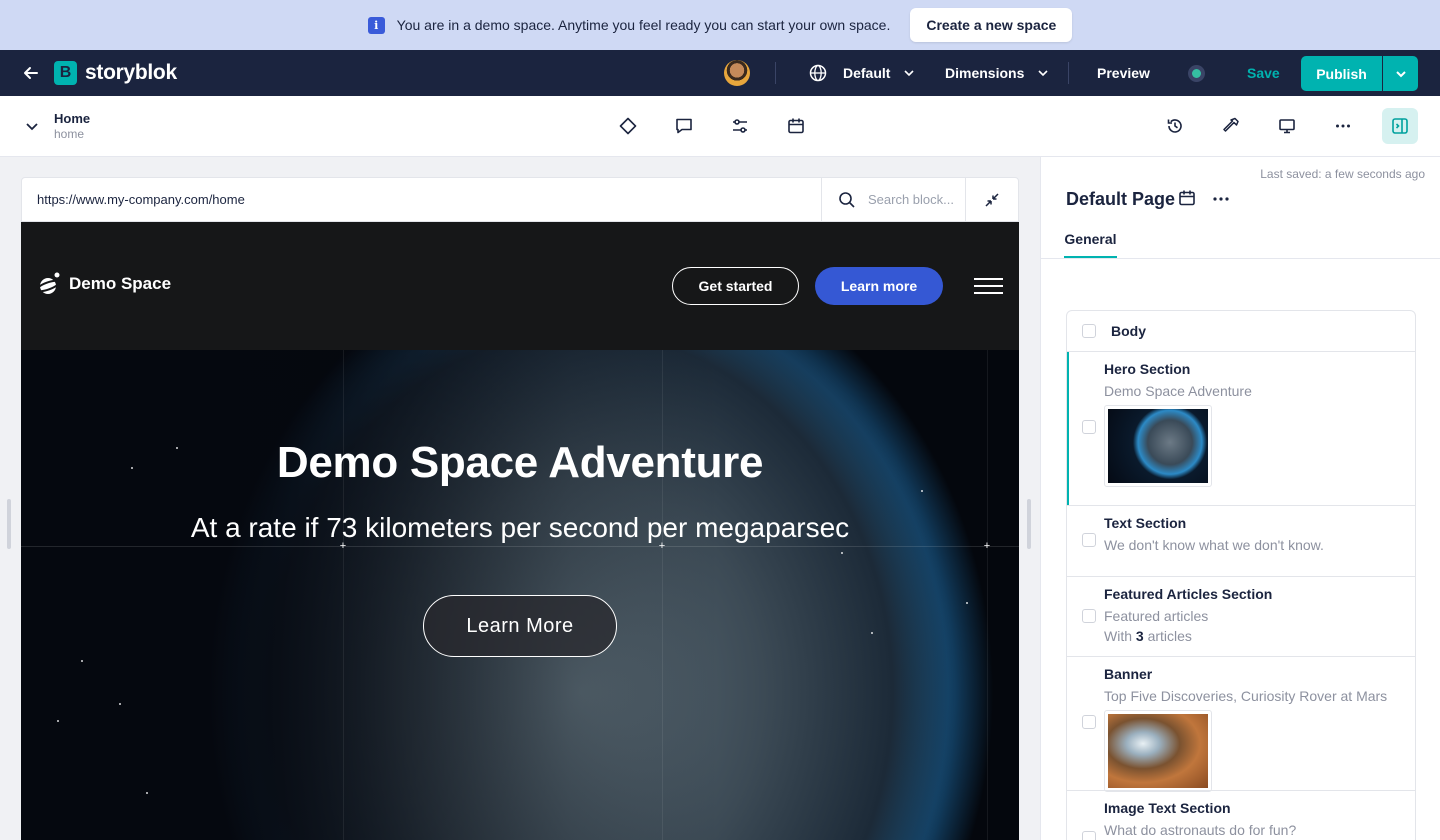  Describe the element at coordinates (1287, 126) in the screenshot. I see `monitor-icon` at that location.